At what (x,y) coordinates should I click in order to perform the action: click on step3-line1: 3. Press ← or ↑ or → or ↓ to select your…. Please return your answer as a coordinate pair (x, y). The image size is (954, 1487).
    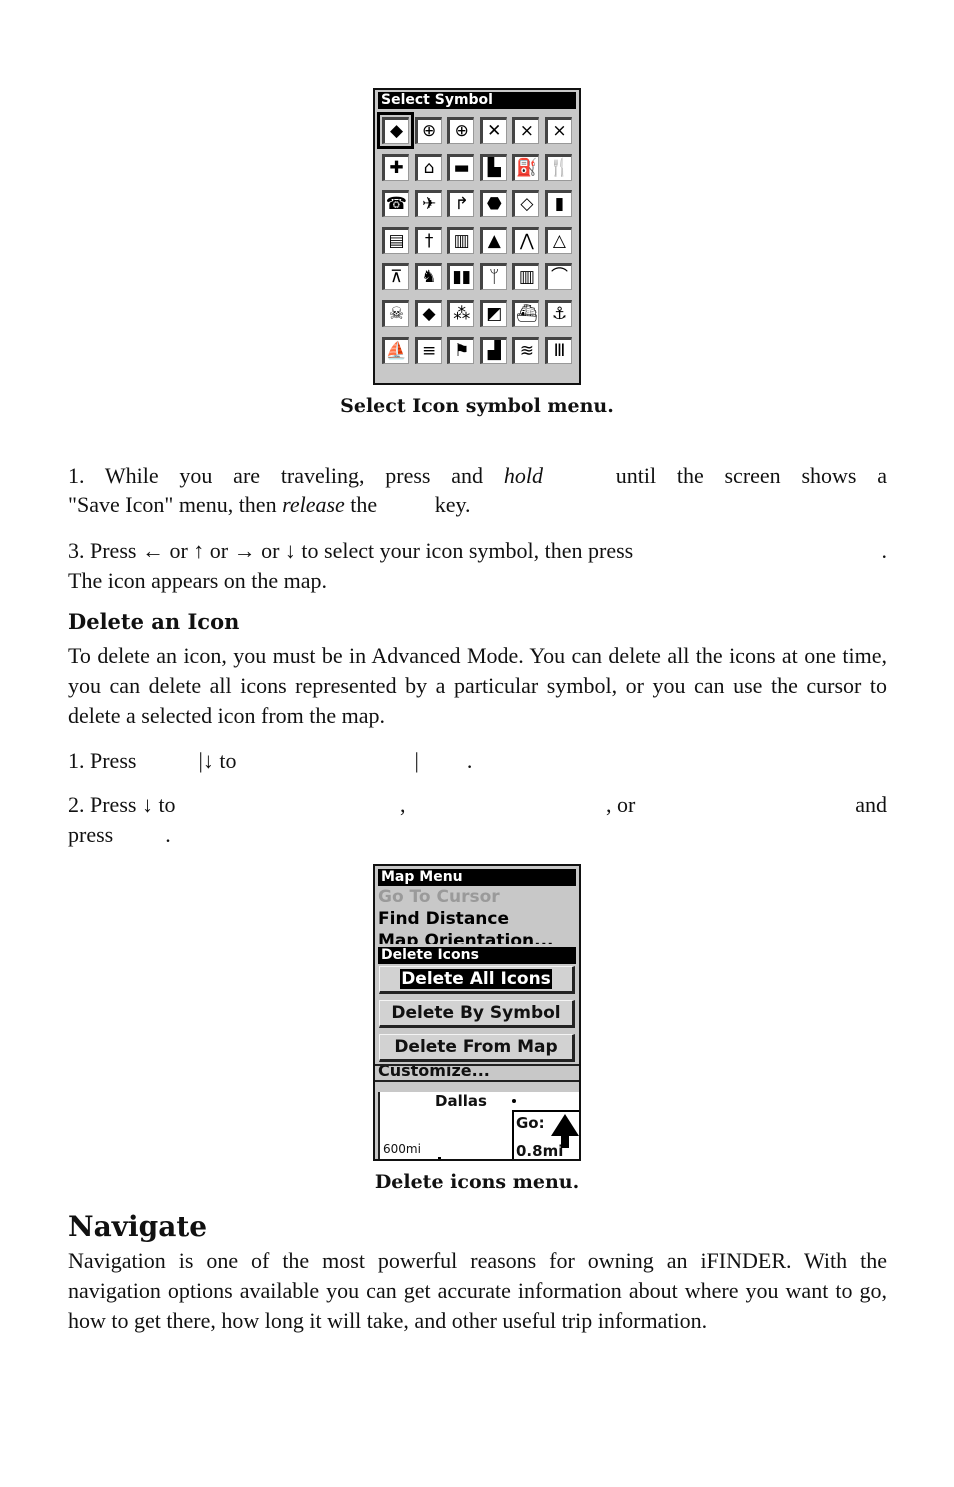
    Looking at the image, I should click on (351, 550).